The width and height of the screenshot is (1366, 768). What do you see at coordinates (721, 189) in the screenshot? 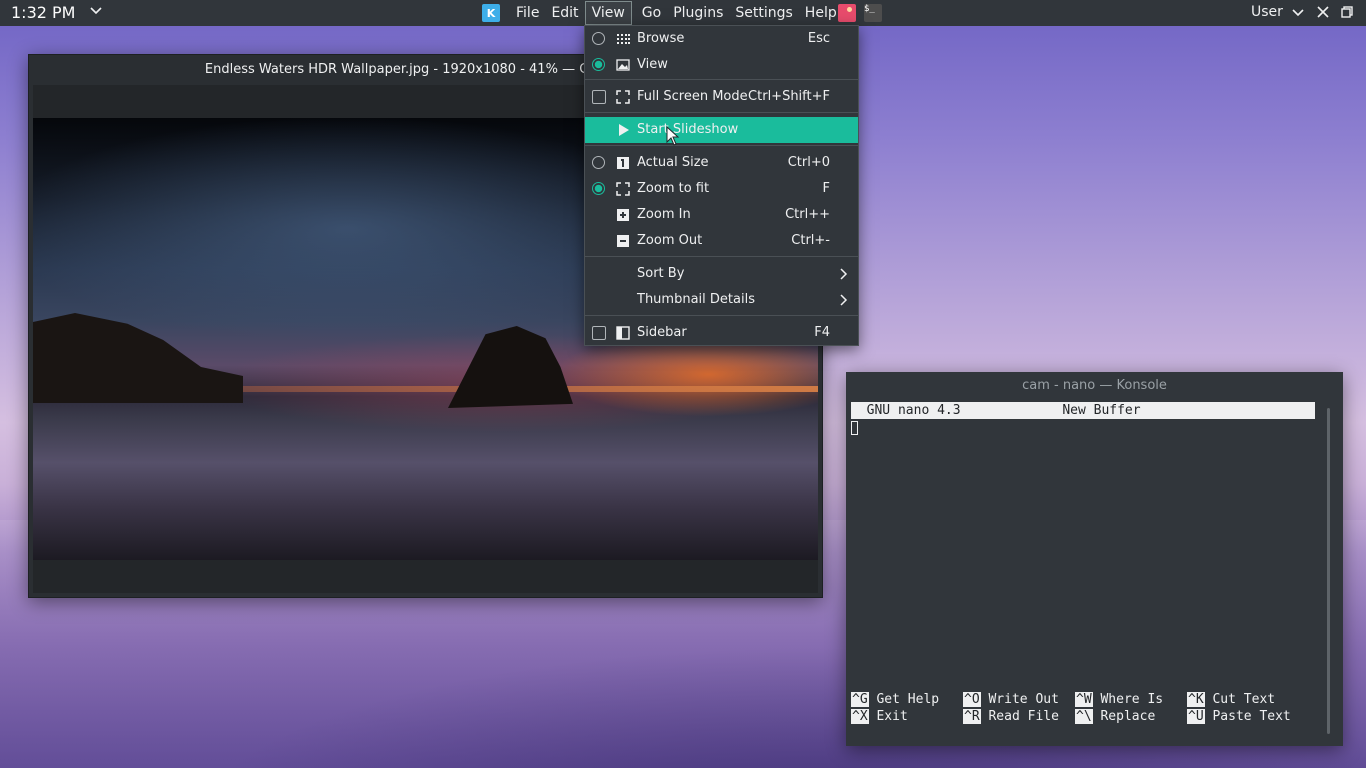
I see `menu-item-zoom-to-fit: Zoom to fit F` at bounding box center [721, 189].